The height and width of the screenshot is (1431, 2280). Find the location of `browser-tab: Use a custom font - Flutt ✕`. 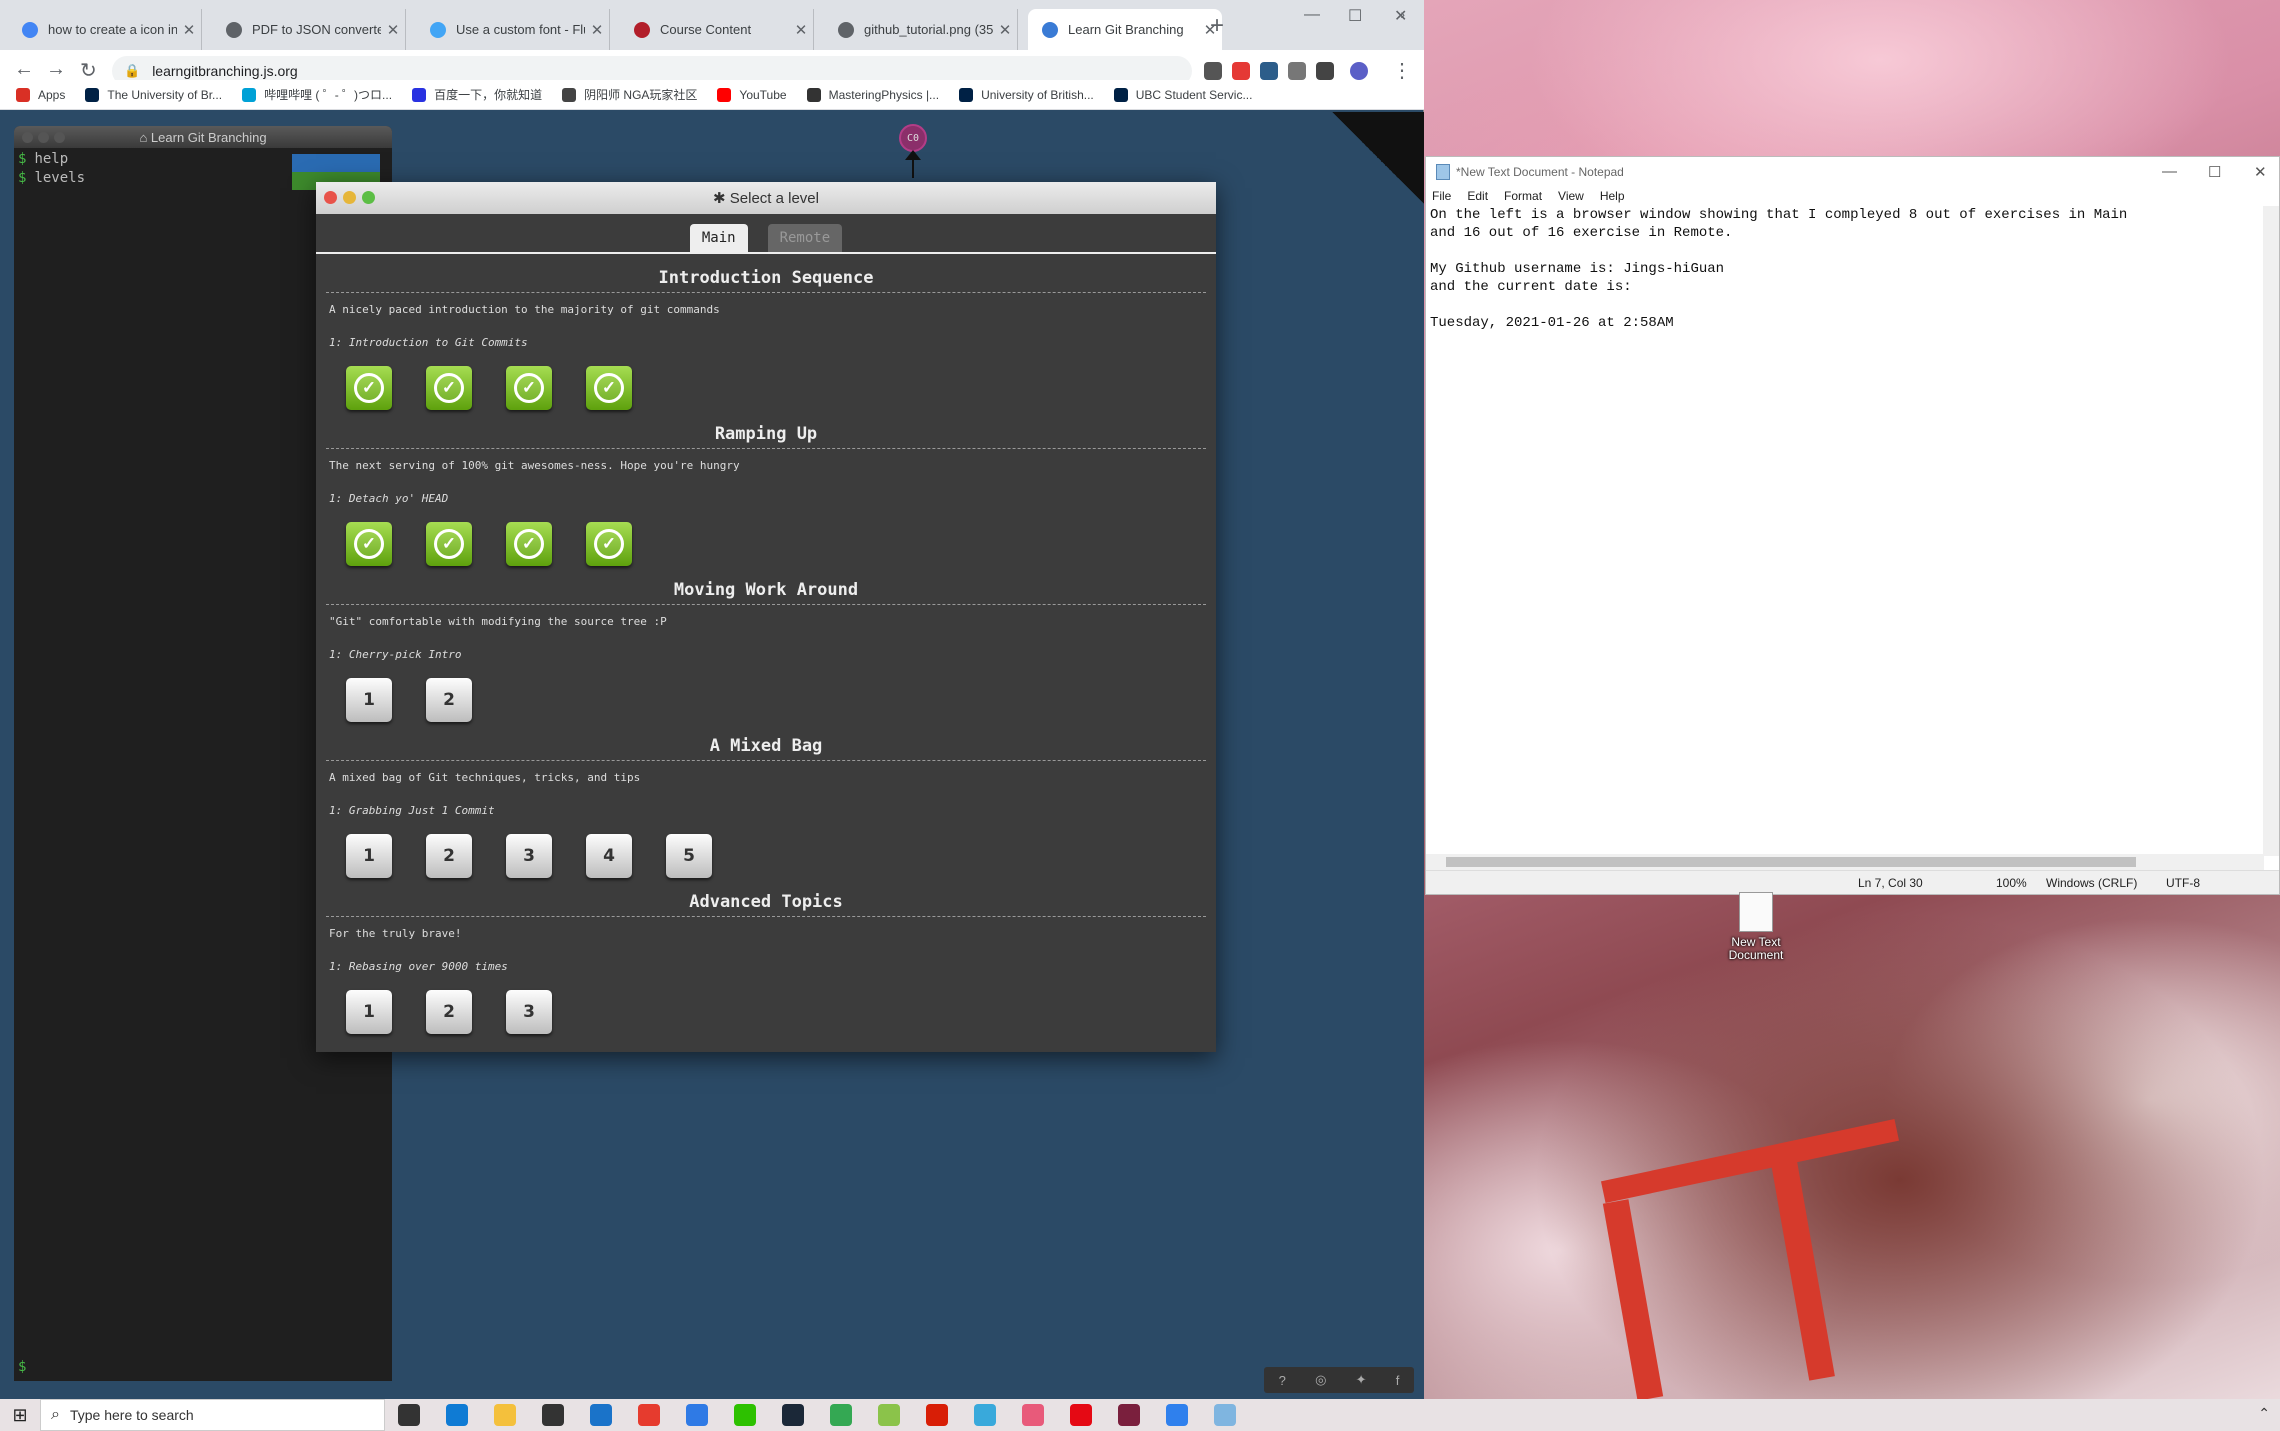

browser-tab: Use a custom font - Flutt ✕ is located at coordinates (513, 29).